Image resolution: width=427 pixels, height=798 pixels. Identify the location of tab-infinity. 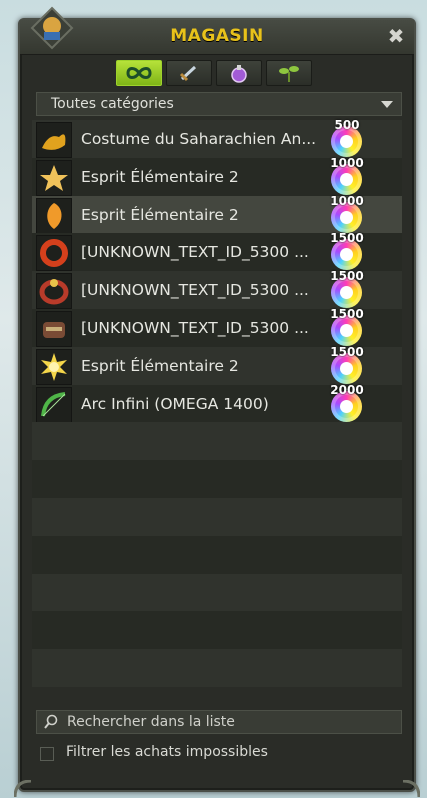
(139, 73).